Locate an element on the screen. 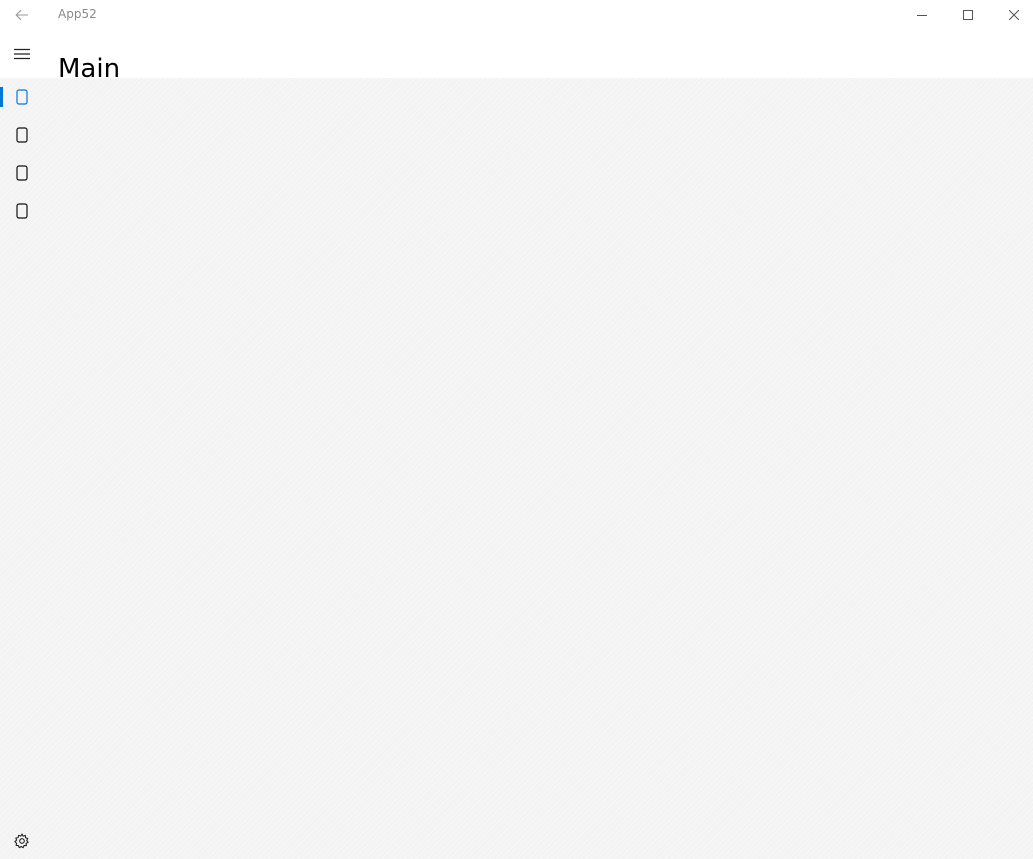  minimize-icon is located at coordinates (922, 15).